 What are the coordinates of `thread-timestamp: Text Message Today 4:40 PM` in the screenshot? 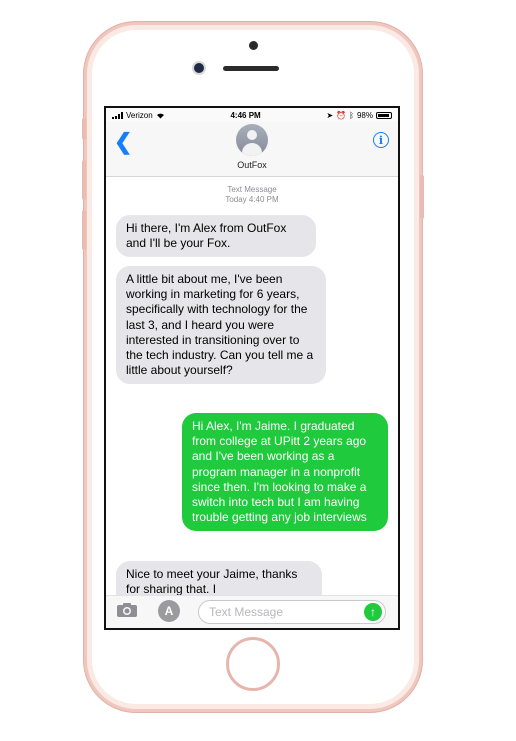 It's located at (252, 195).